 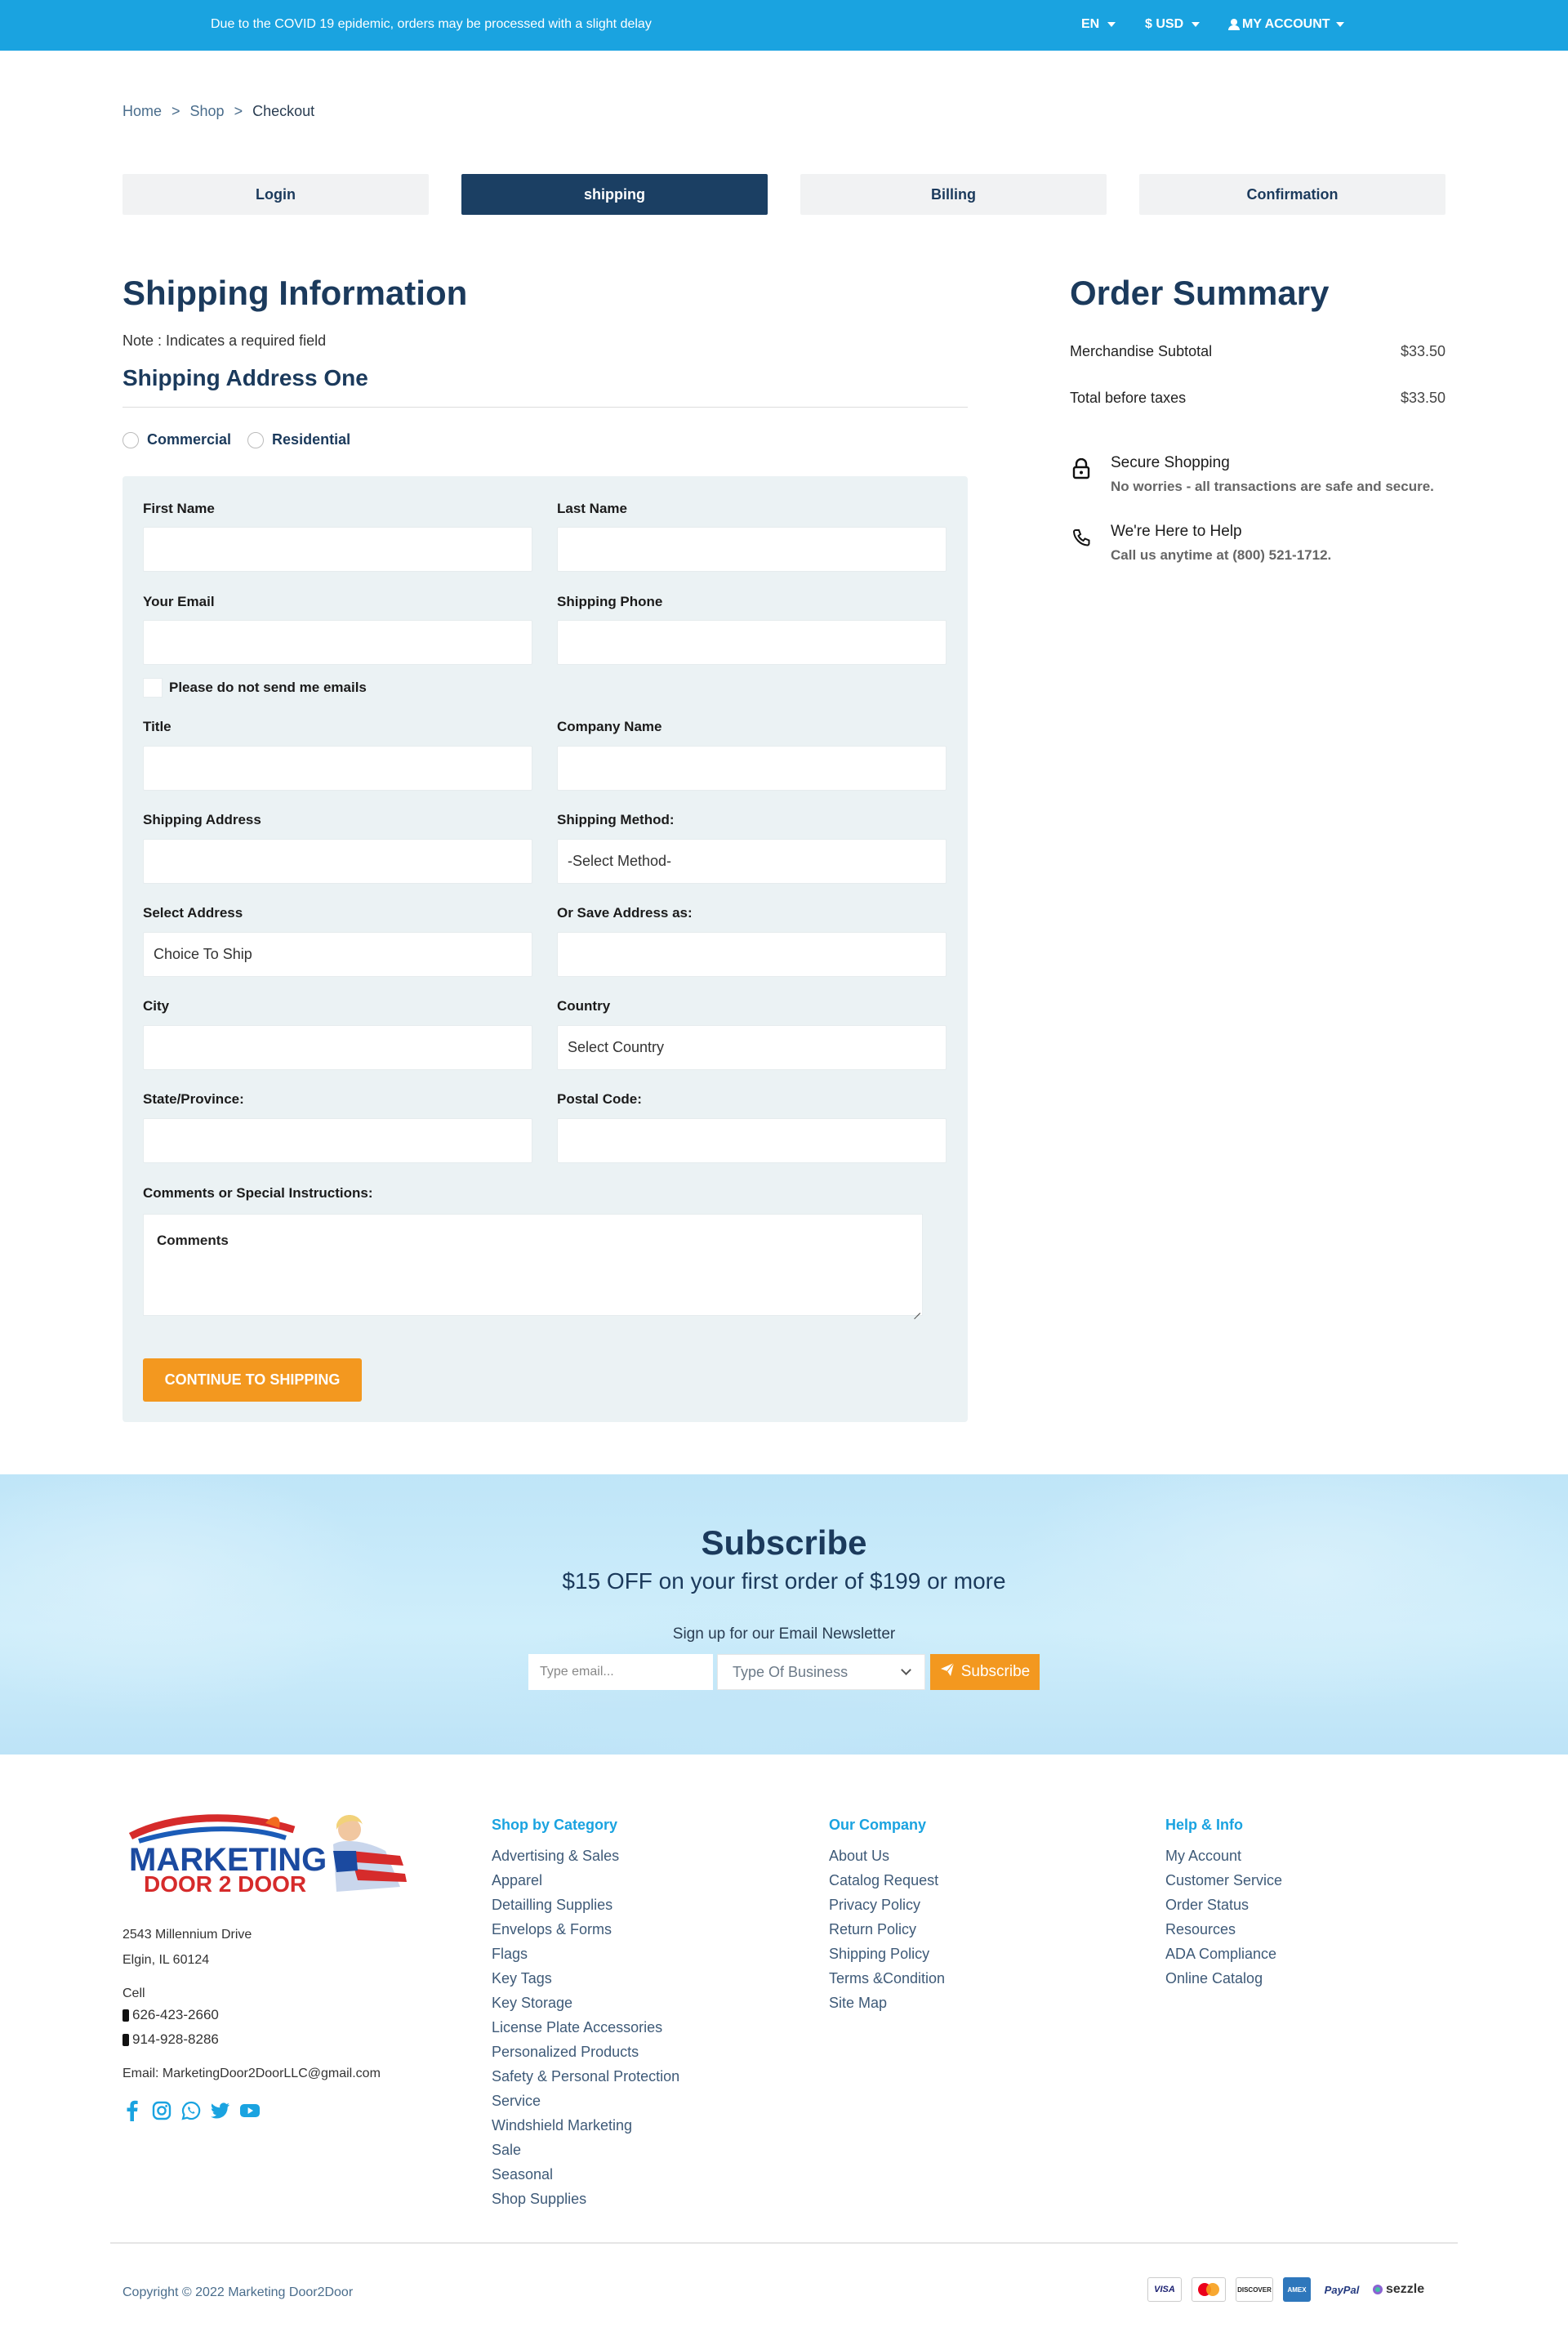 What do you see at coordinates (1221, 555) in the screenshot?
I see `help-subtitle: Call us anytime at (800) 521-1712.` at bounding box center [1221, 555].